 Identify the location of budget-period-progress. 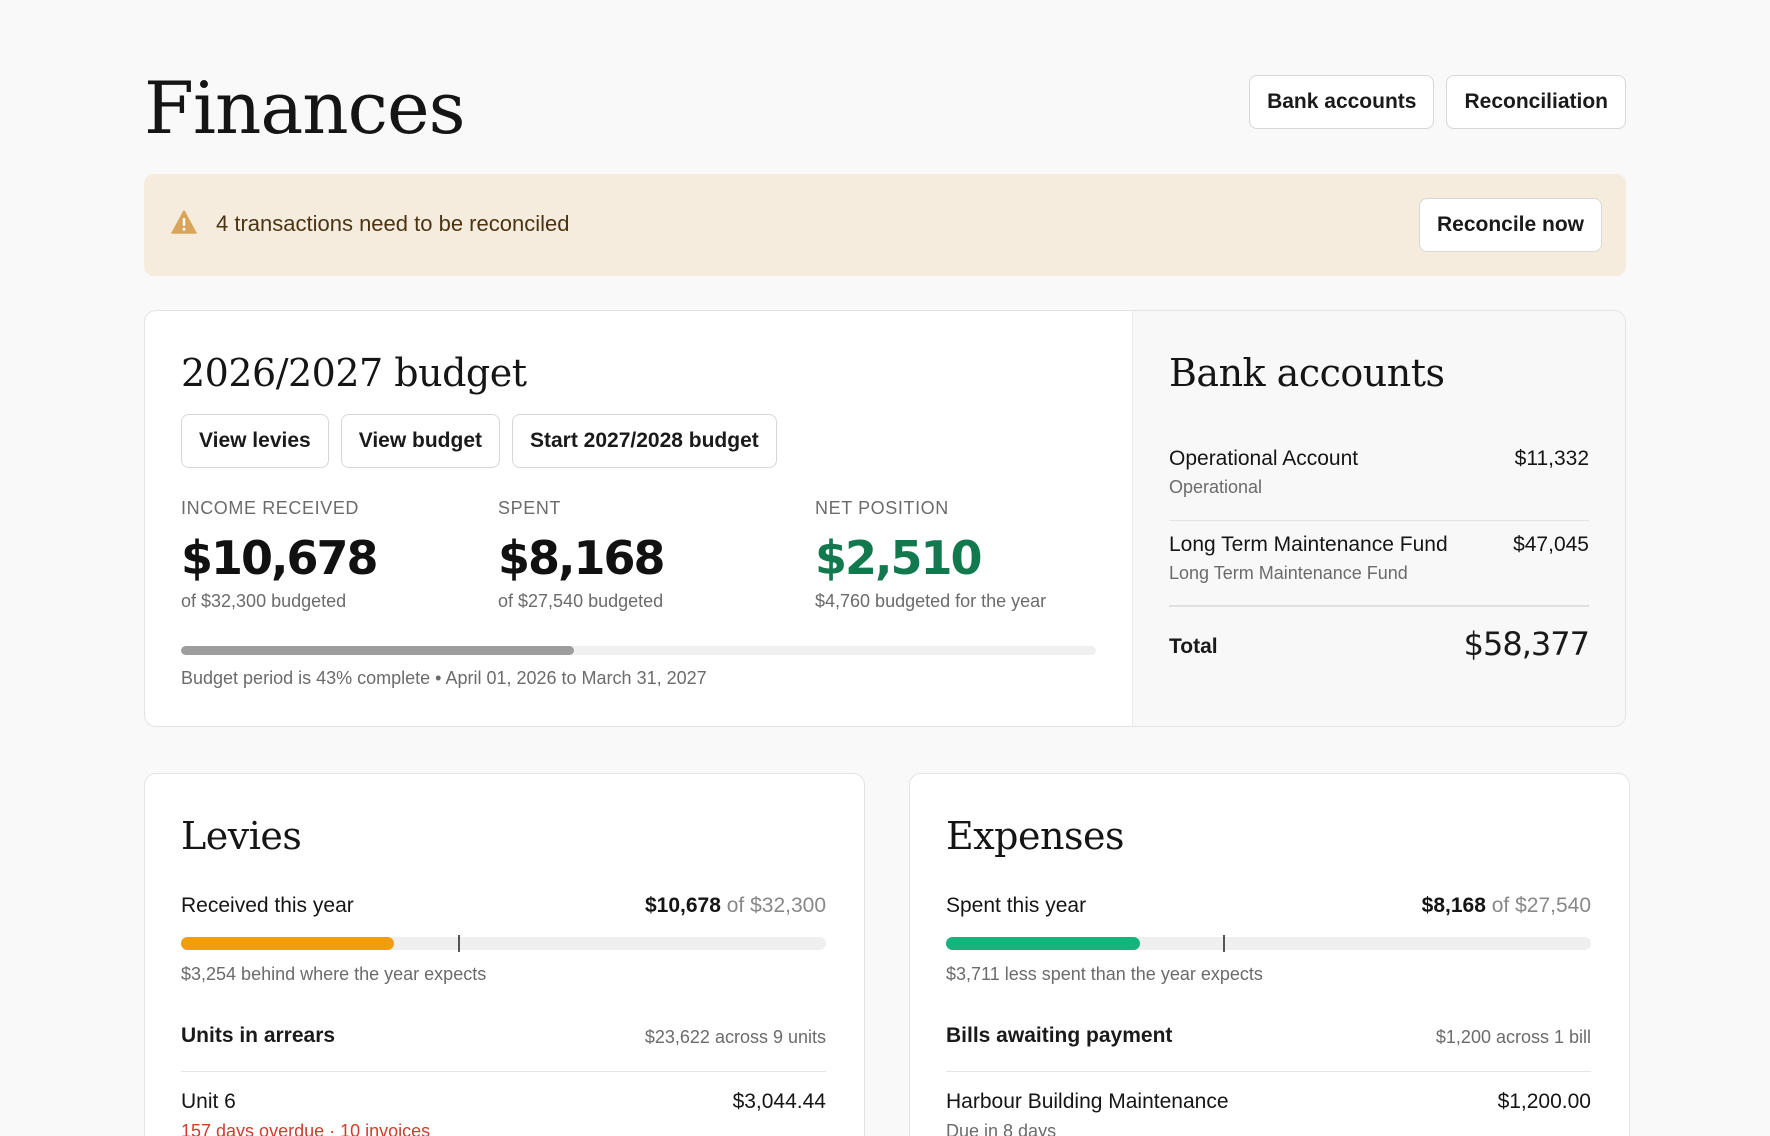
(638, 650).